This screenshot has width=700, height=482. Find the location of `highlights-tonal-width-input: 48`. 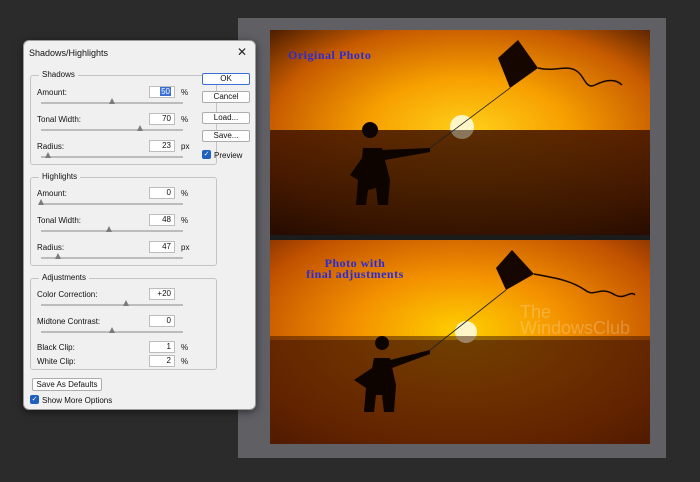

highlights-tonal-width-input: 48 is located at coordinates (162, 220).